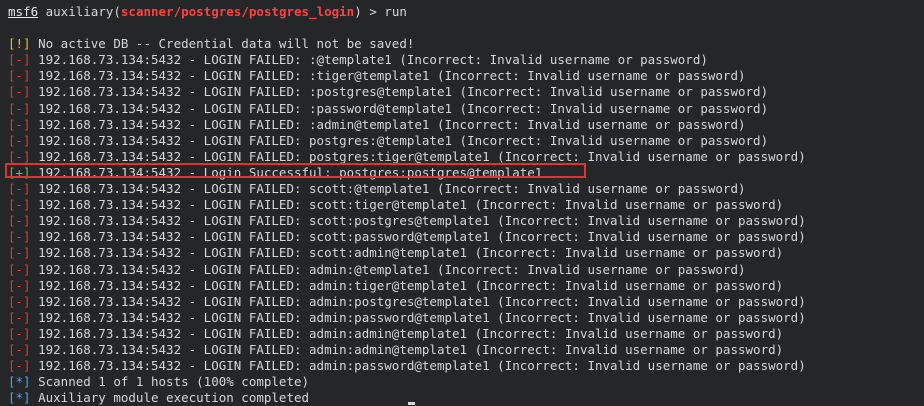 This screenshot has height=406, width=924. What do you see at coordinates (463, 382) in the screenshot?
I see `log-line-info: [*] Scanned 1 of 1 hosts (100% complete)` at bounding box center [463, 382].